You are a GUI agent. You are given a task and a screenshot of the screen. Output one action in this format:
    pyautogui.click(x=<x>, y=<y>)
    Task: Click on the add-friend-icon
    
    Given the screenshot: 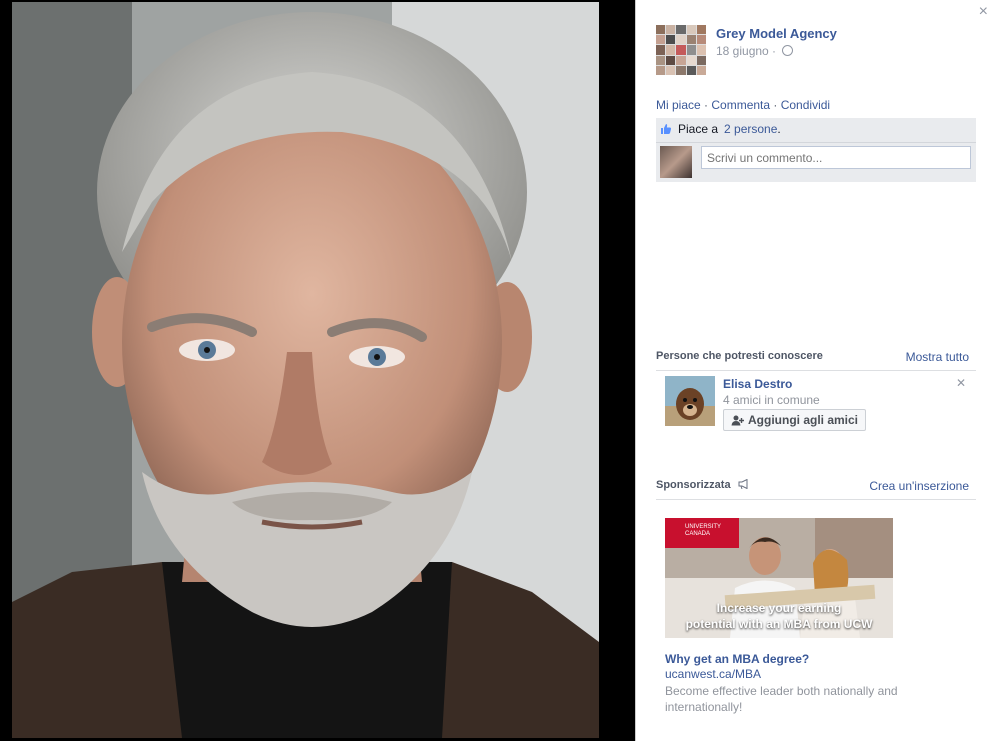 What is the action you would take?
    pyautogui.click(x=737, y=420)
    